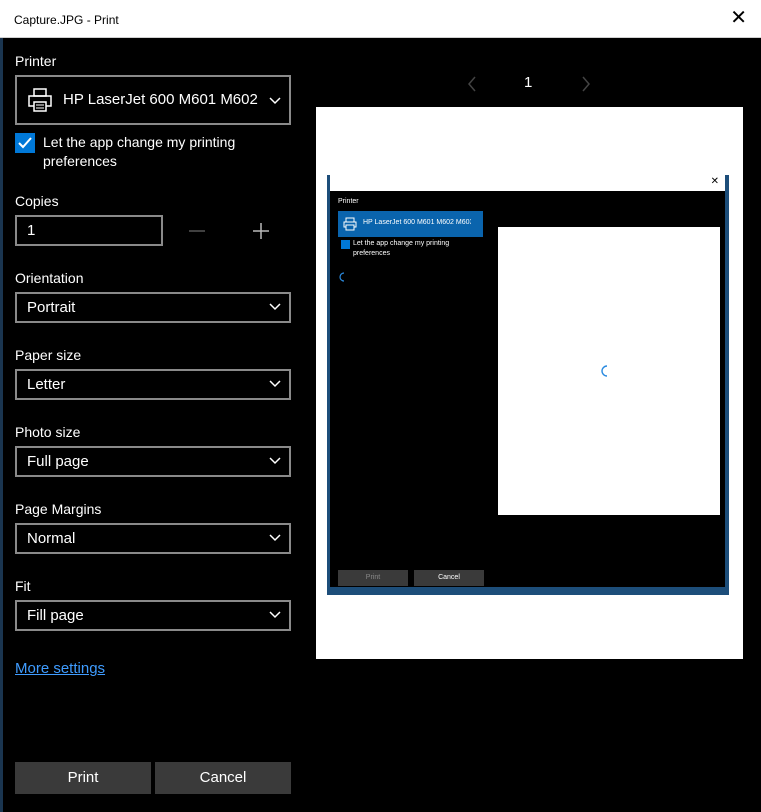  I want to click on preferences-checkbox, so click(25, 143).